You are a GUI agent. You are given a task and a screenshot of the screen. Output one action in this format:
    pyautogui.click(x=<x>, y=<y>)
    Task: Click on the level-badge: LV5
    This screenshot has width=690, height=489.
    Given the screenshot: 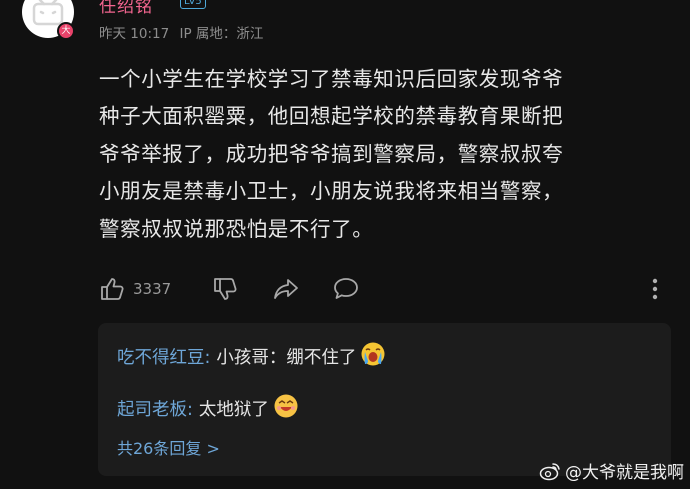 What is the action you would take?
    pyautogui.click(x=193, y=4)
    